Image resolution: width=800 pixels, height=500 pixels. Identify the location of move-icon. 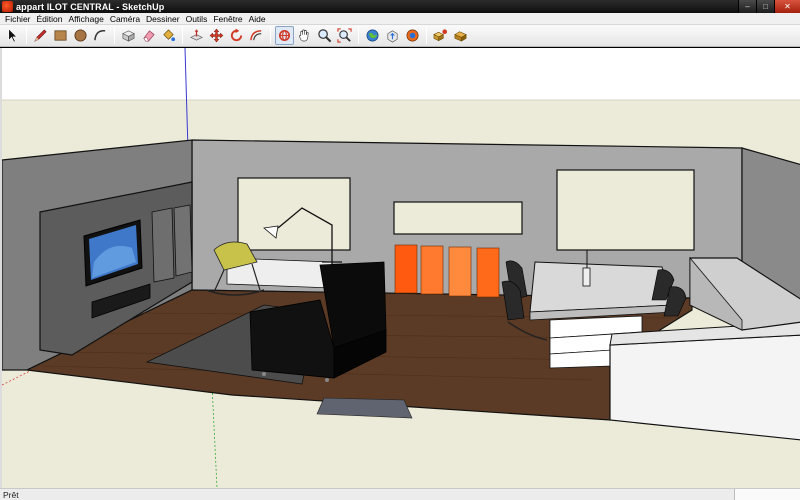
(216, 35).